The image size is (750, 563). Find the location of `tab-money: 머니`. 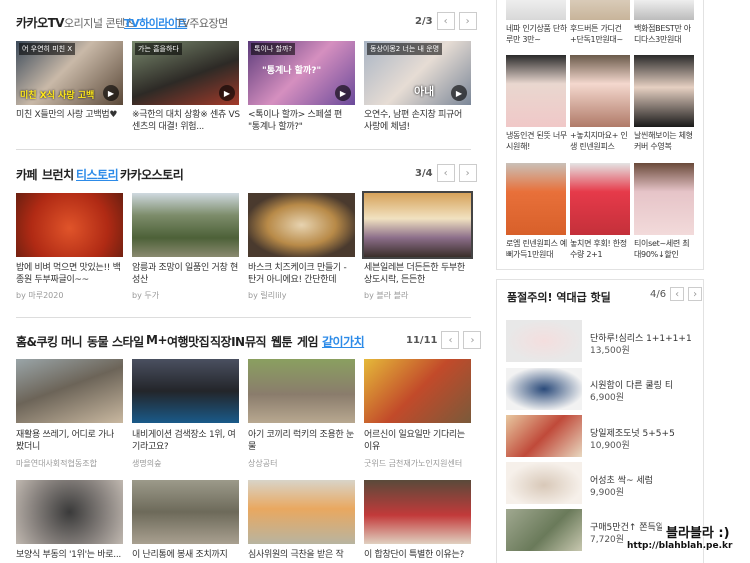

tab-money: 머니 is located at coordinates (72, 341).